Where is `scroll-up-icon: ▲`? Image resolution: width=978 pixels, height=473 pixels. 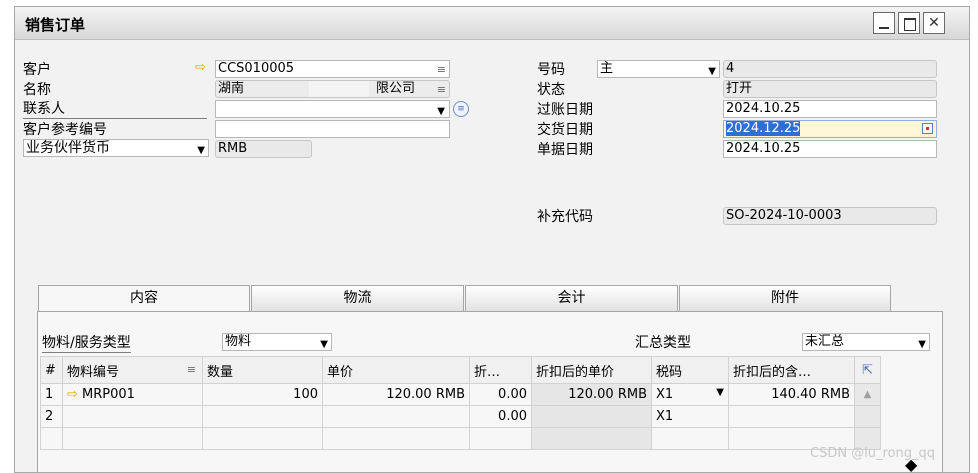 scroll-up-icon: ▲ is located at coordinates (867, 394).